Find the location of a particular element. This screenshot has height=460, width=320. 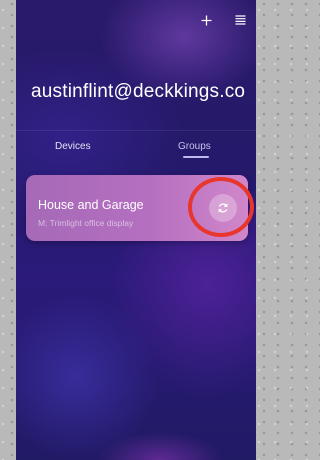

add-button is located at coordinates (206, 20).